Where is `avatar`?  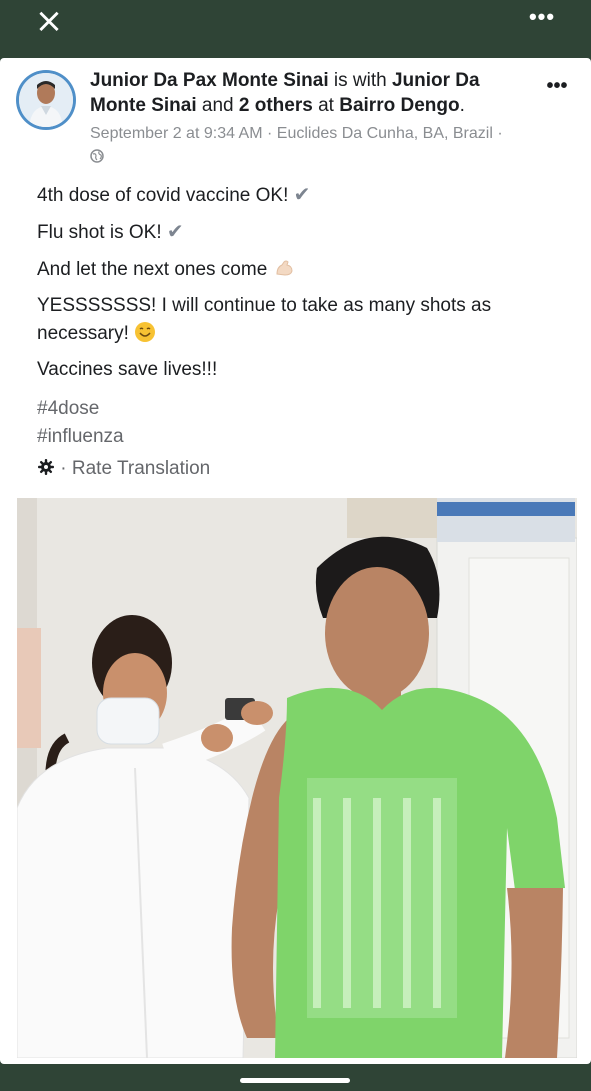
avatar is located at coordinates (46, 100).